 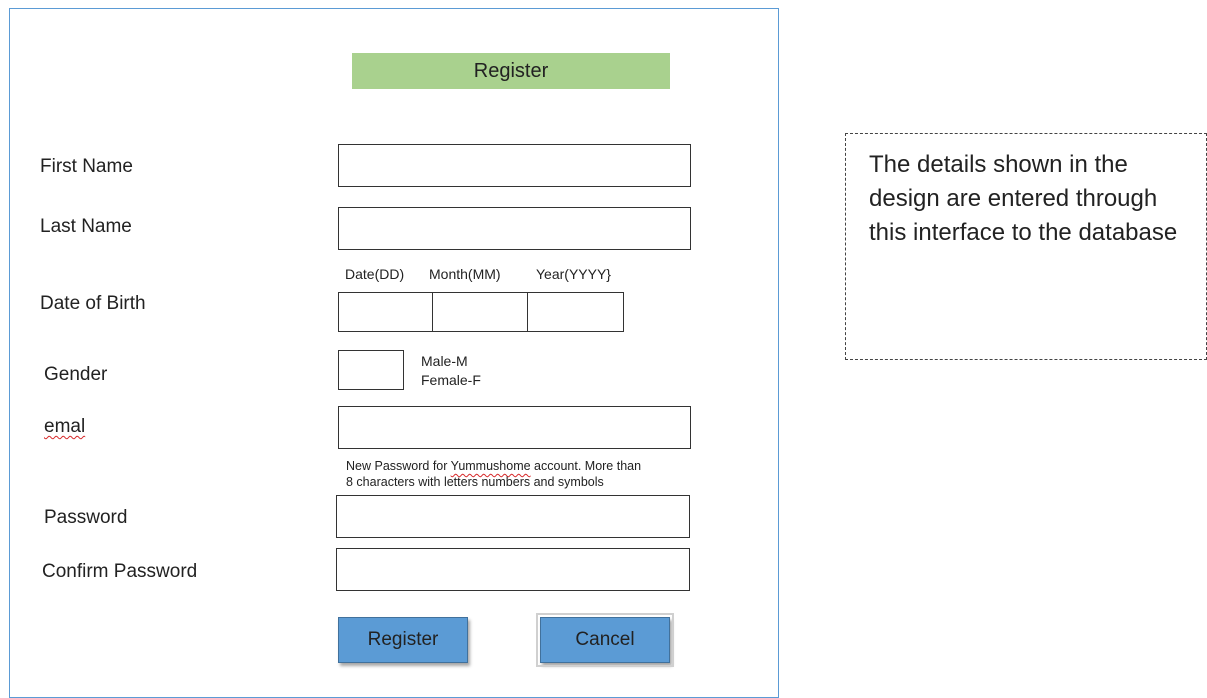 What do you see at coordinates (451, 380) in the screenshot?
I see `gender-hint-female: Female-F` at bounding box center [451, 380].